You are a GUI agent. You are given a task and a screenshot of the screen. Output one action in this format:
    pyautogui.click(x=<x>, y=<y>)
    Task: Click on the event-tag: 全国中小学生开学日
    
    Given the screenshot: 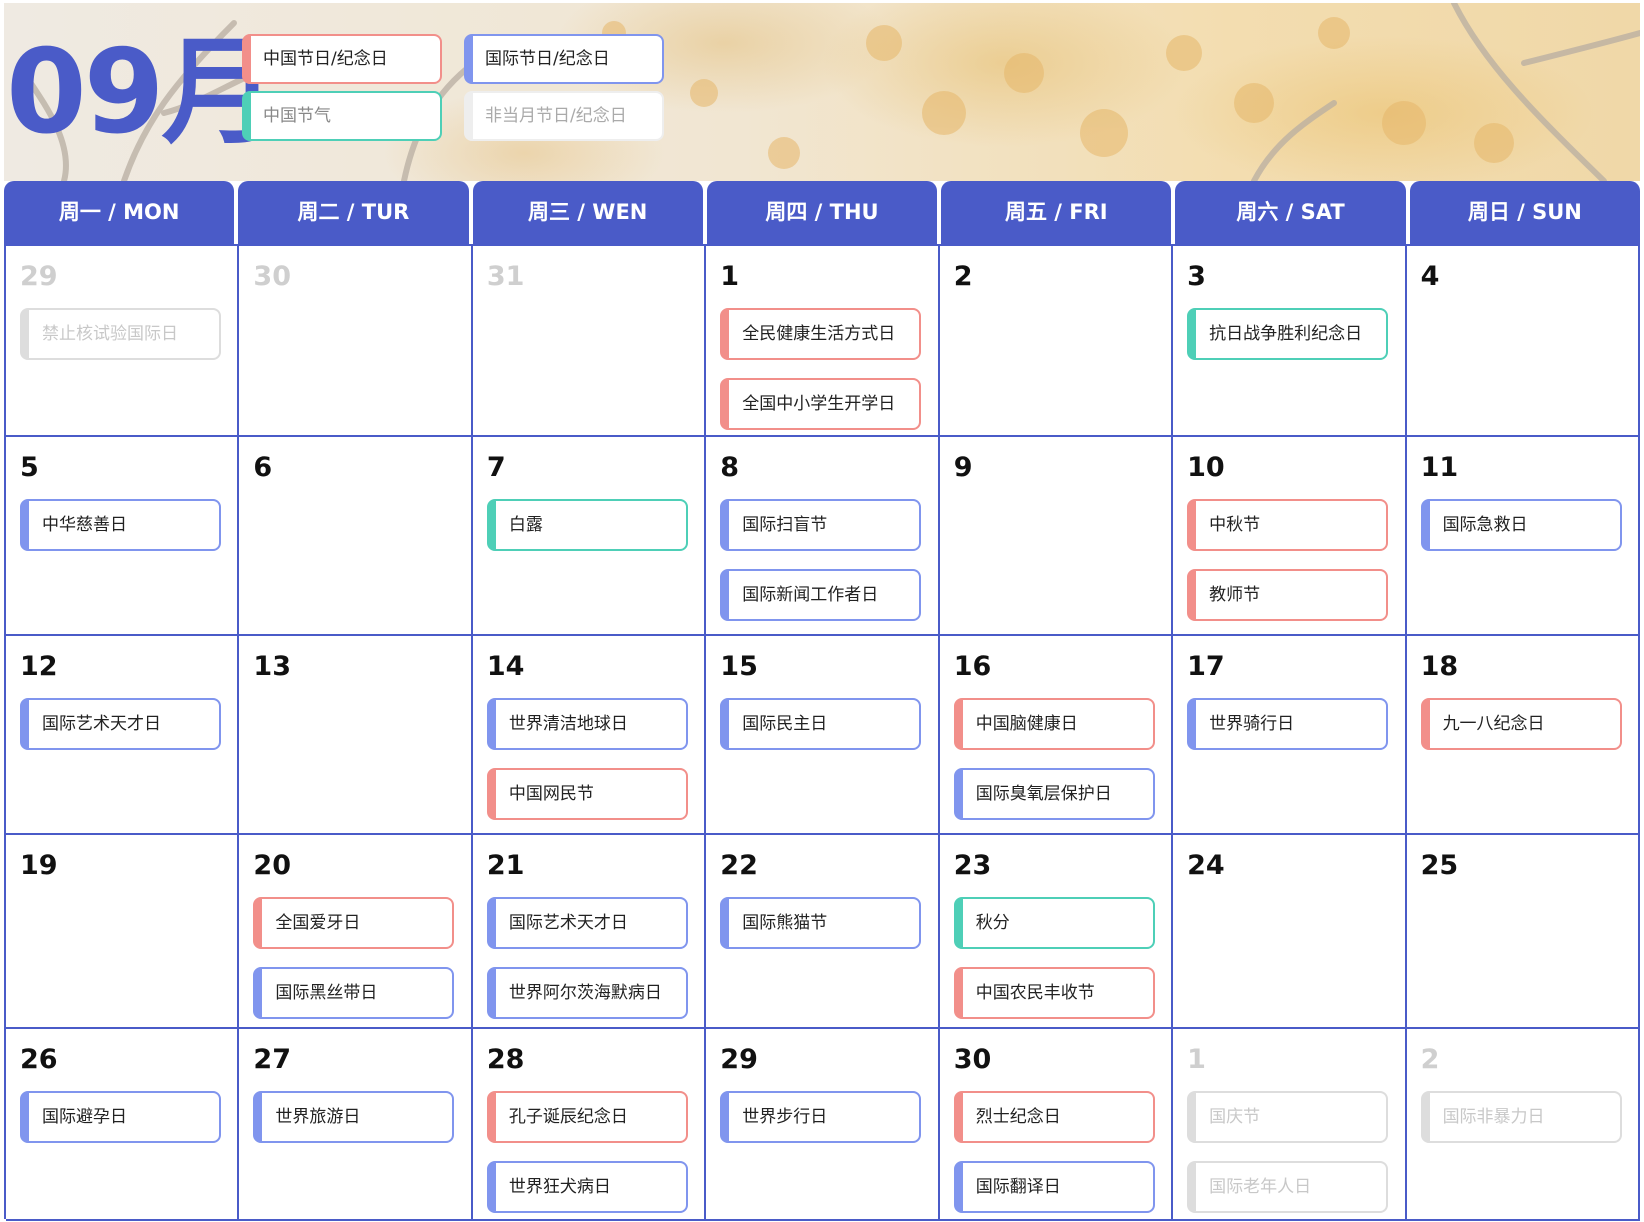 What is the action you would take?
    pyautogui.click(x=821, y=404)
    